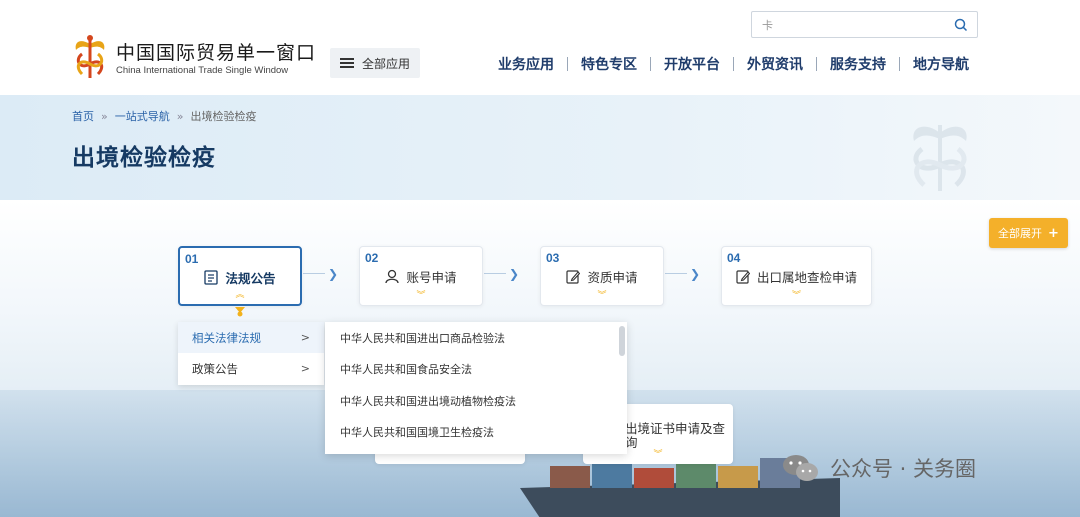  Describe the element at coordinates (347, 63) in the screenshot. I see `menu-icon` at that location.